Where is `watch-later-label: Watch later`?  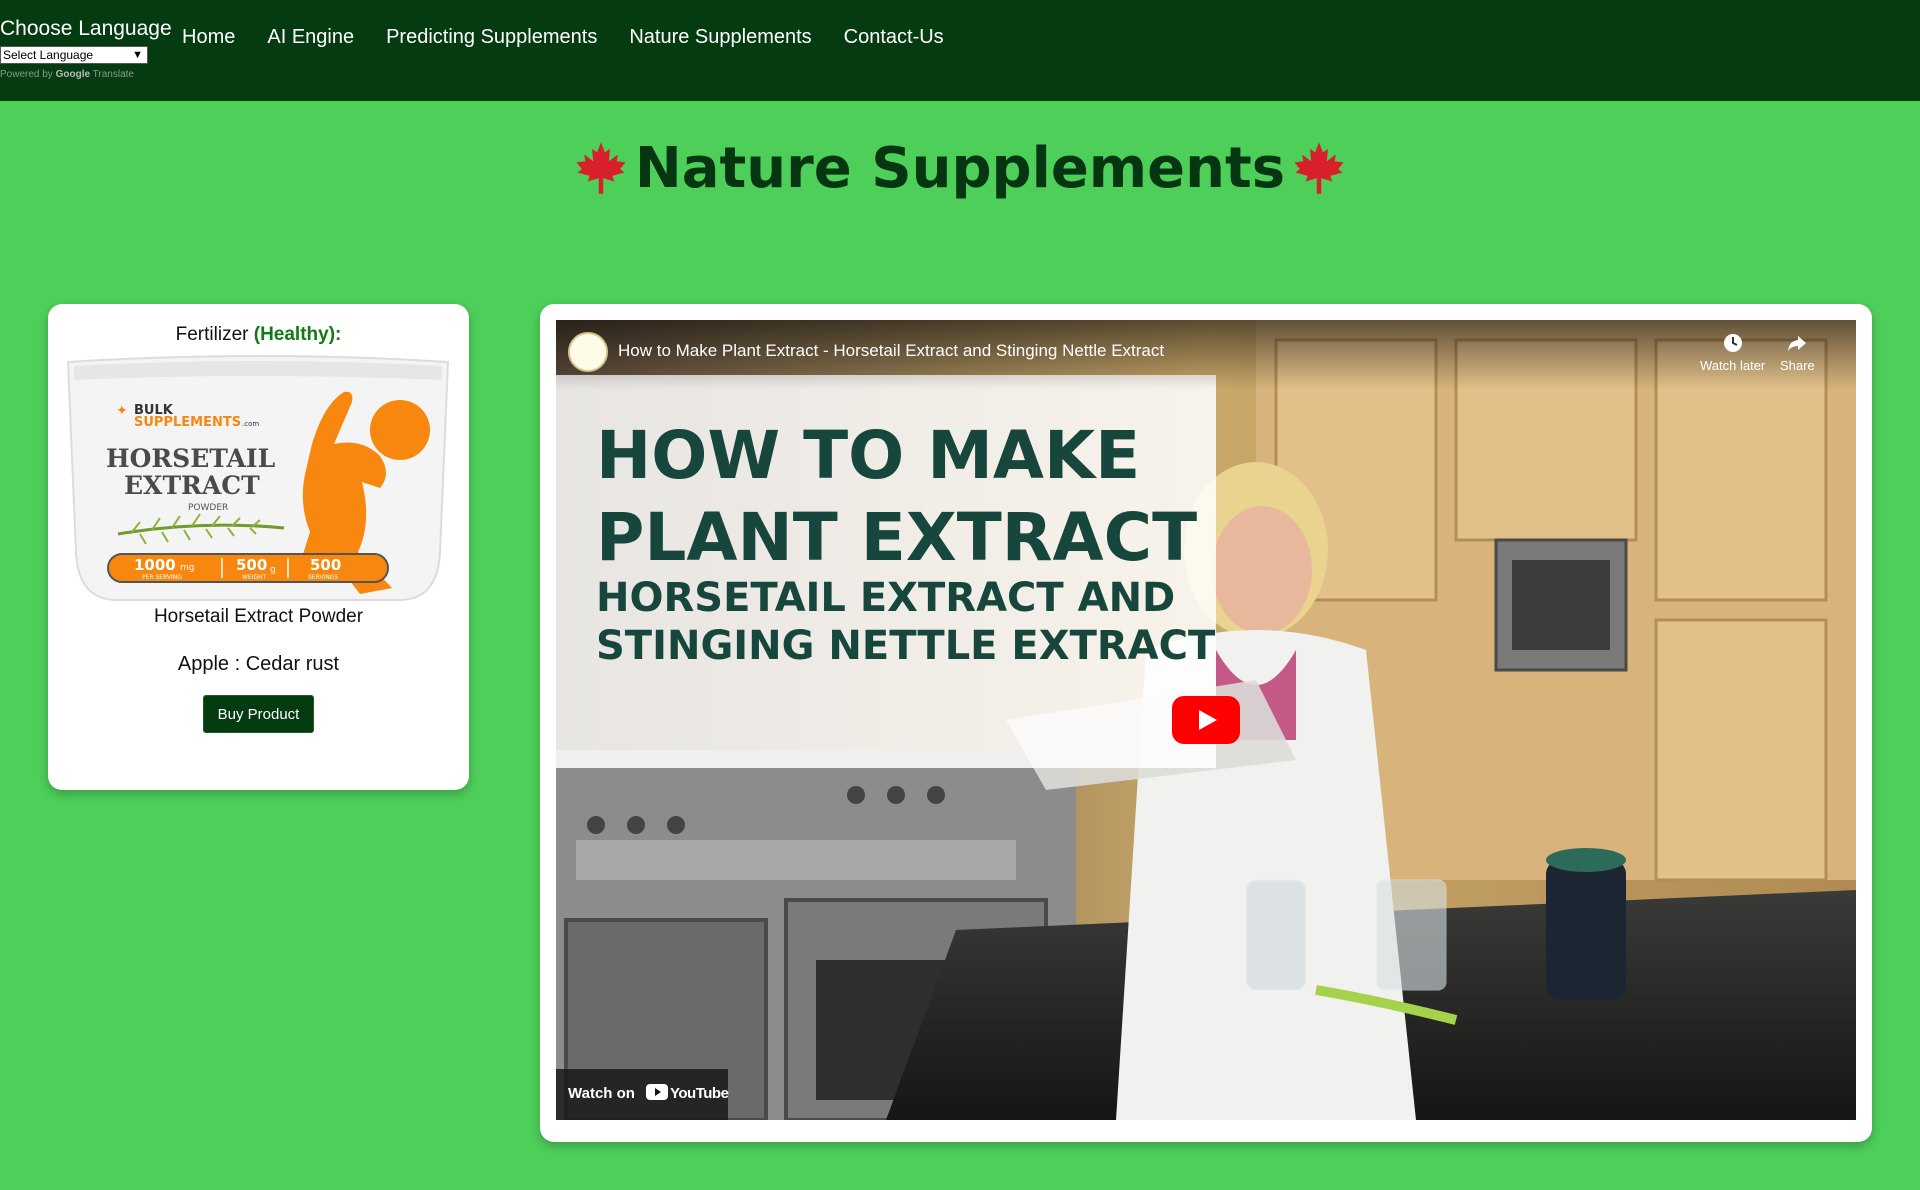
watch-later-label: Watch later is located at coordinates (1733, 365).